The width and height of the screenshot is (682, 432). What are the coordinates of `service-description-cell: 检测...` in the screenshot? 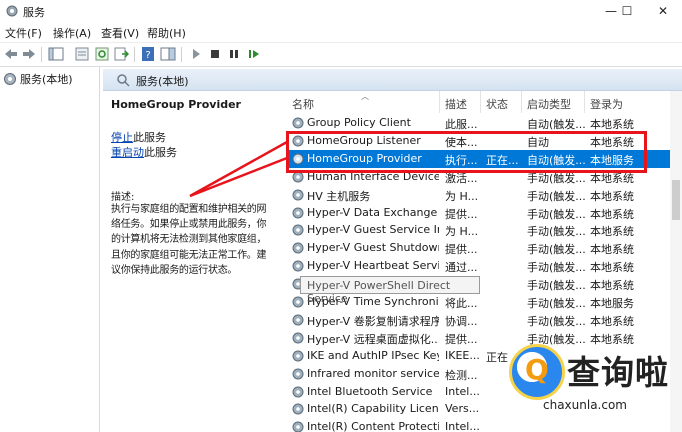 It's located at (461, 375).